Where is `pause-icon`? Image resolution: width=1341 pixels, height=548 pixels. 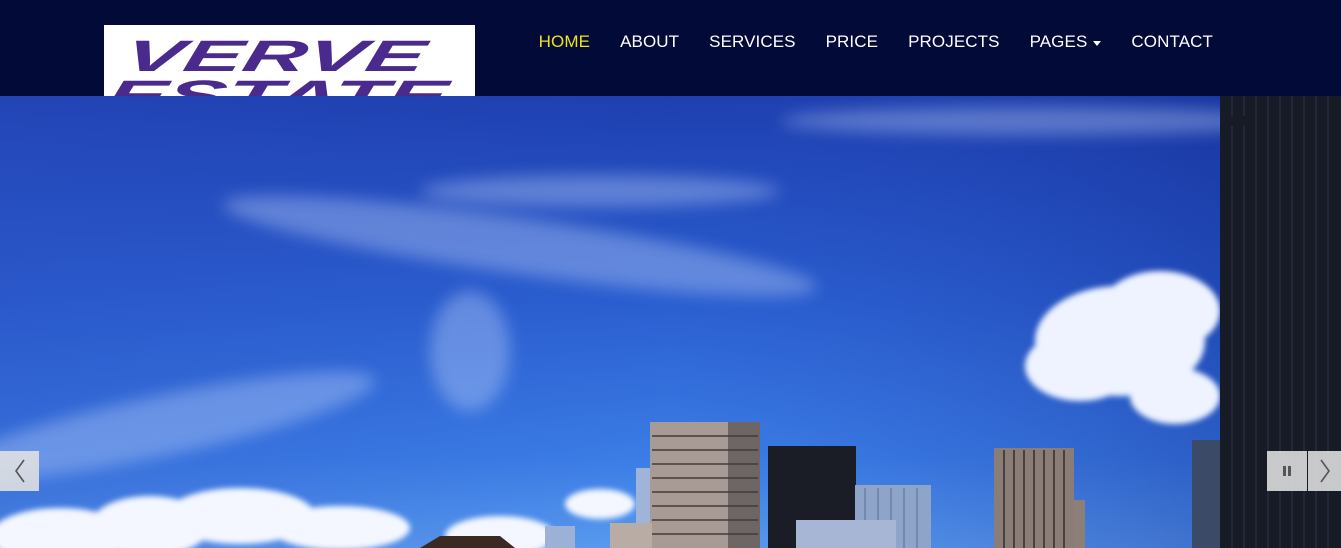 pause-icon is located at coordinates (1287, 471).